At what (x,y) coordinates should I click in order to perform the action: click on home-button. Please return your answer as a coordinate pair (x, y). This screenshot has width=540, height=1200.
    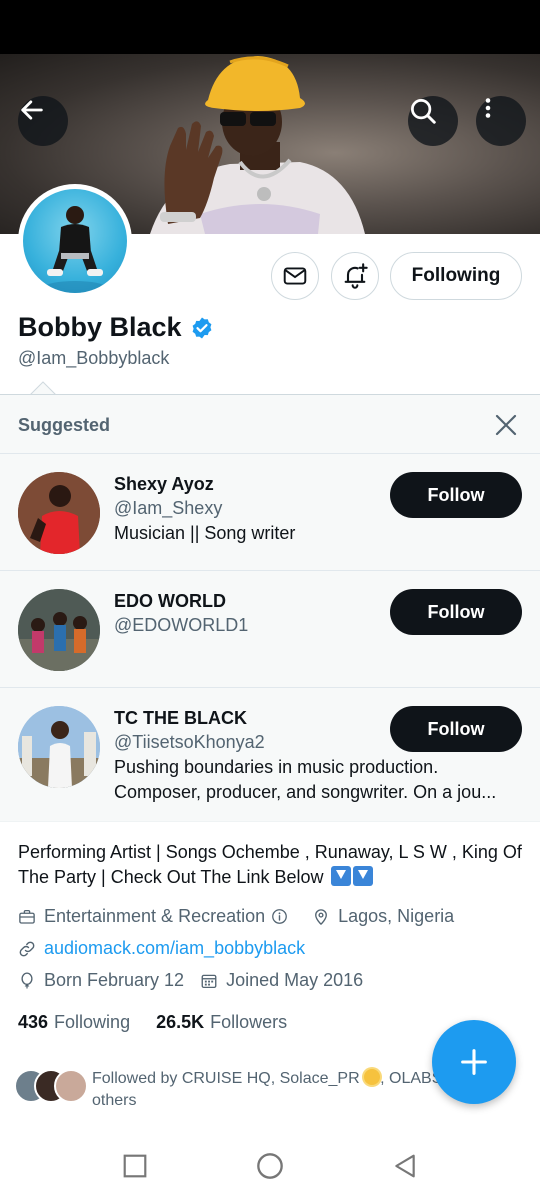
    Looking at the image, I should click on (270, 1166).